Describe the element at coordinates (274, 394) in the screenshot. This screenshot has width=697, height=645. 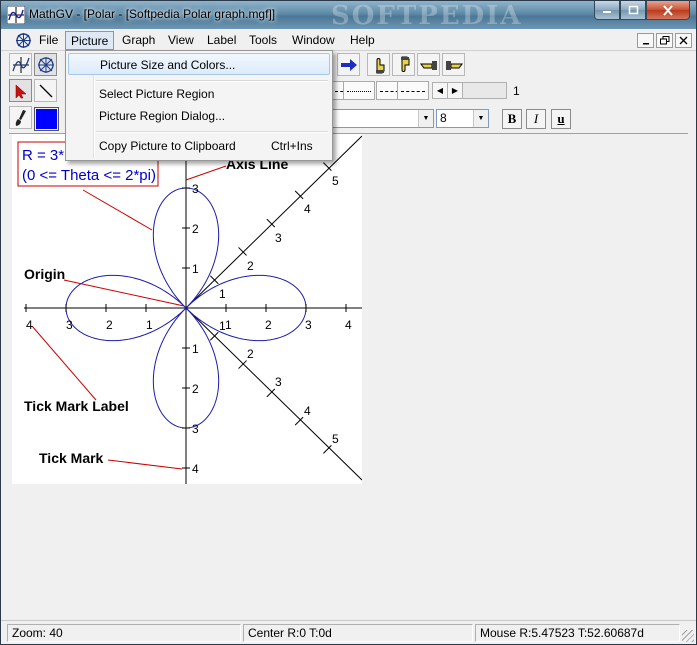
I see `diagonal-axis-down` at that location.